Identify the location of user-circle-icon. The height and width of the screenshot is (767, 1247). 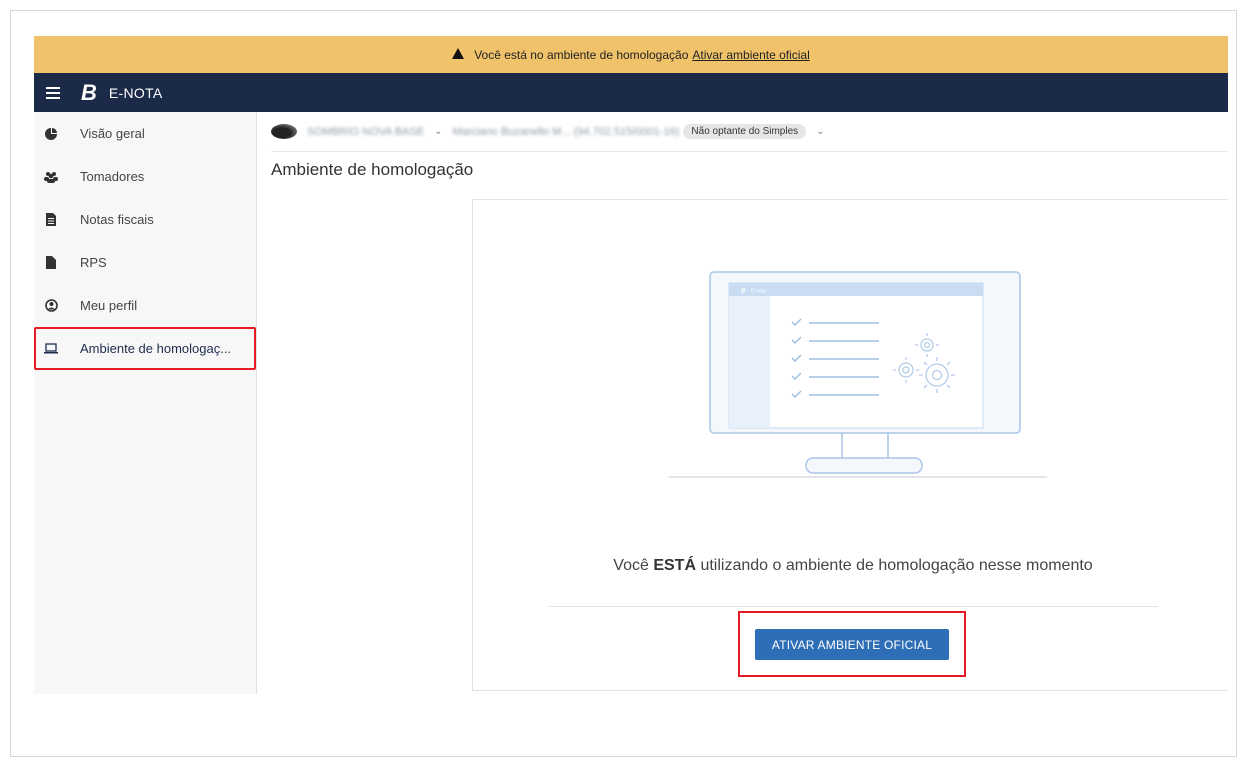
(51, 306).